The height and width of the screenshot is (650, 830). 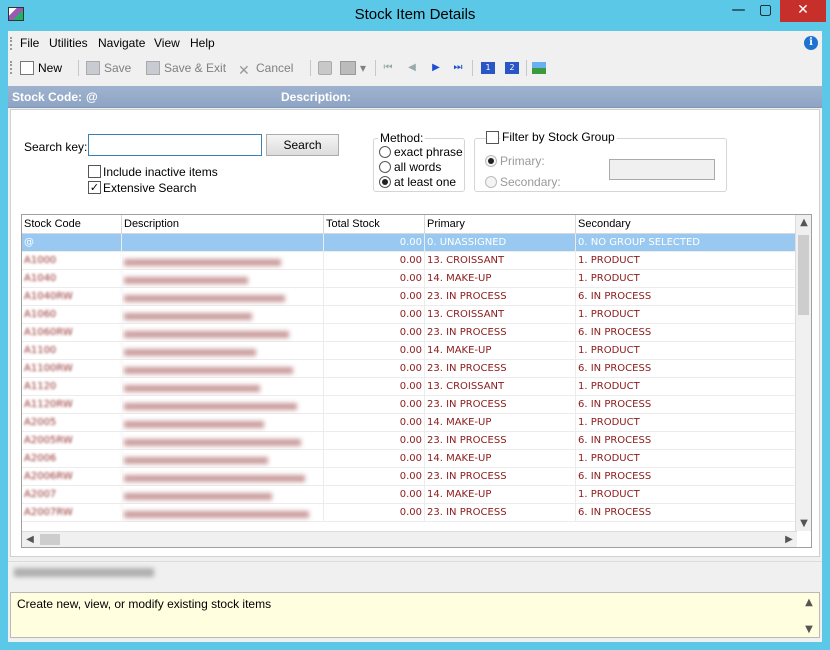 What do you see at coordinates (409, 387) in the screenshot?
I see `table-row: A1120 0.00 13. CROISSANT 1. PRODUCT` at bounding box center [409, 387].